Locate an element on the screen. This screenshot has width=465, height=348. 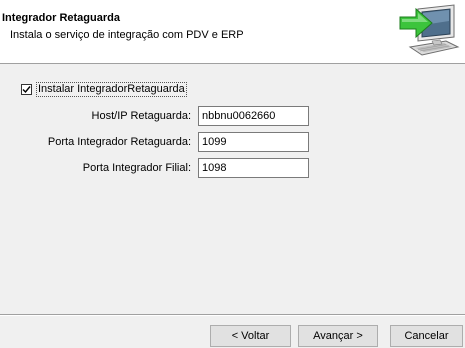
footer-separator is located at coordinates (232, 315).